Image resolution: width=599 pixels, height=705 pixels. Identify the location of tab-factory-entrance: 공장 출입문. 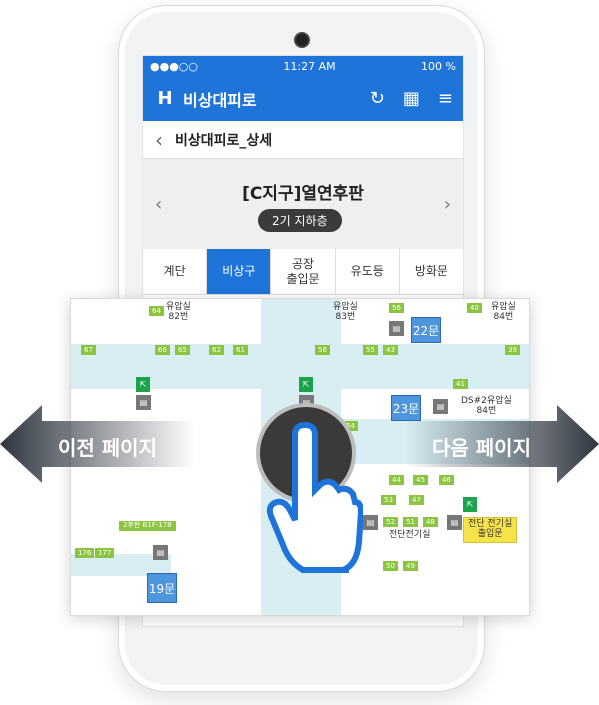
(303, 271).